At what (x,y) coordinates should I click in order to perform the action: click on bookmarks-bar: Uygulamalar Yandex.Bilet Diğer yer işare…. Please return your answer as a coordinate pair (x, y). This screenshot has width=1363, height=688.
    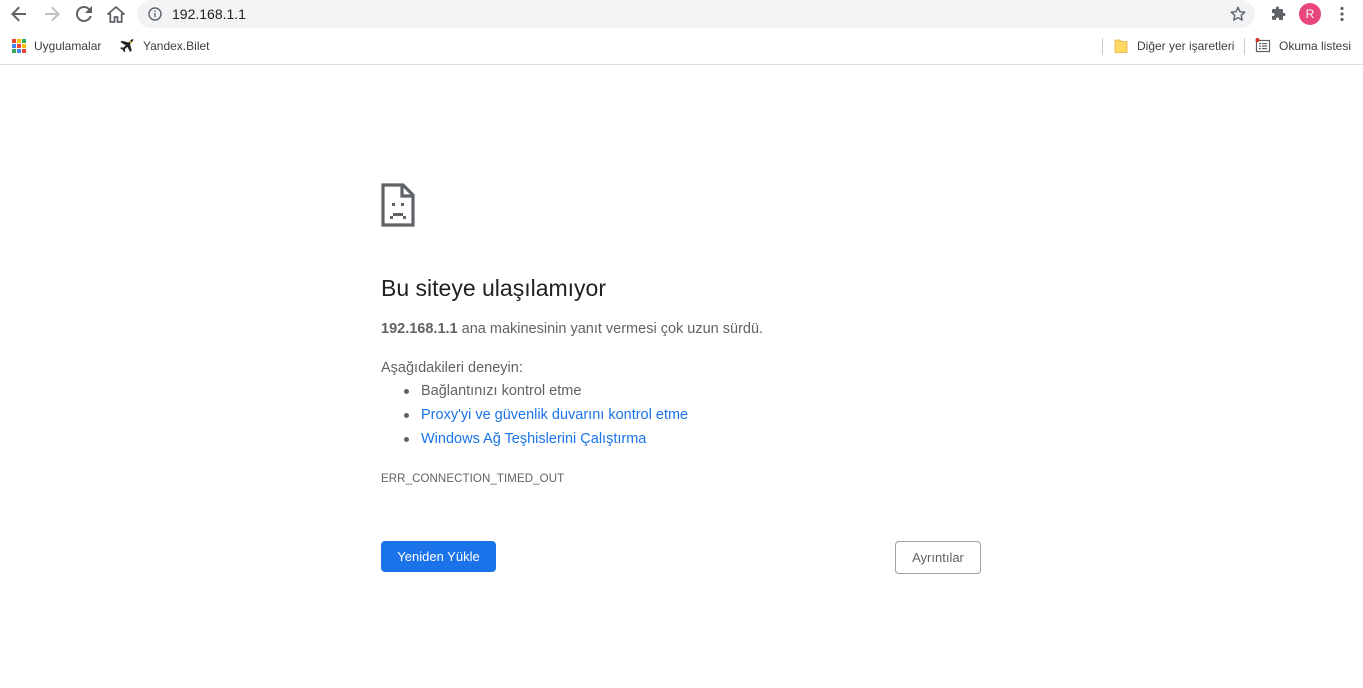
    Looking at the image, I should click on (681, 47).